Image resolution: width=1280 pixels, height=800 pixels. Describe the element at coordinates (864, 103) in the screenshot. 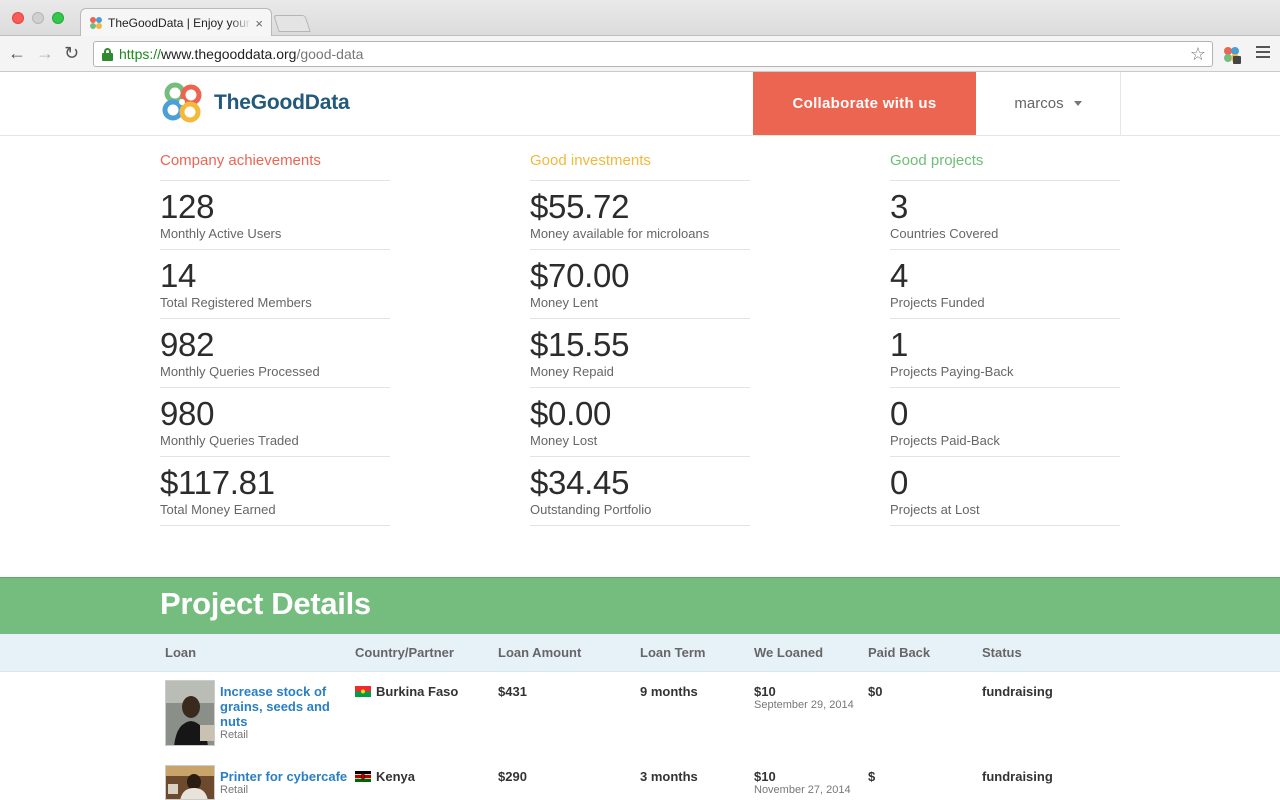

I see `collaborate-button: Collaborate with us` at that location.